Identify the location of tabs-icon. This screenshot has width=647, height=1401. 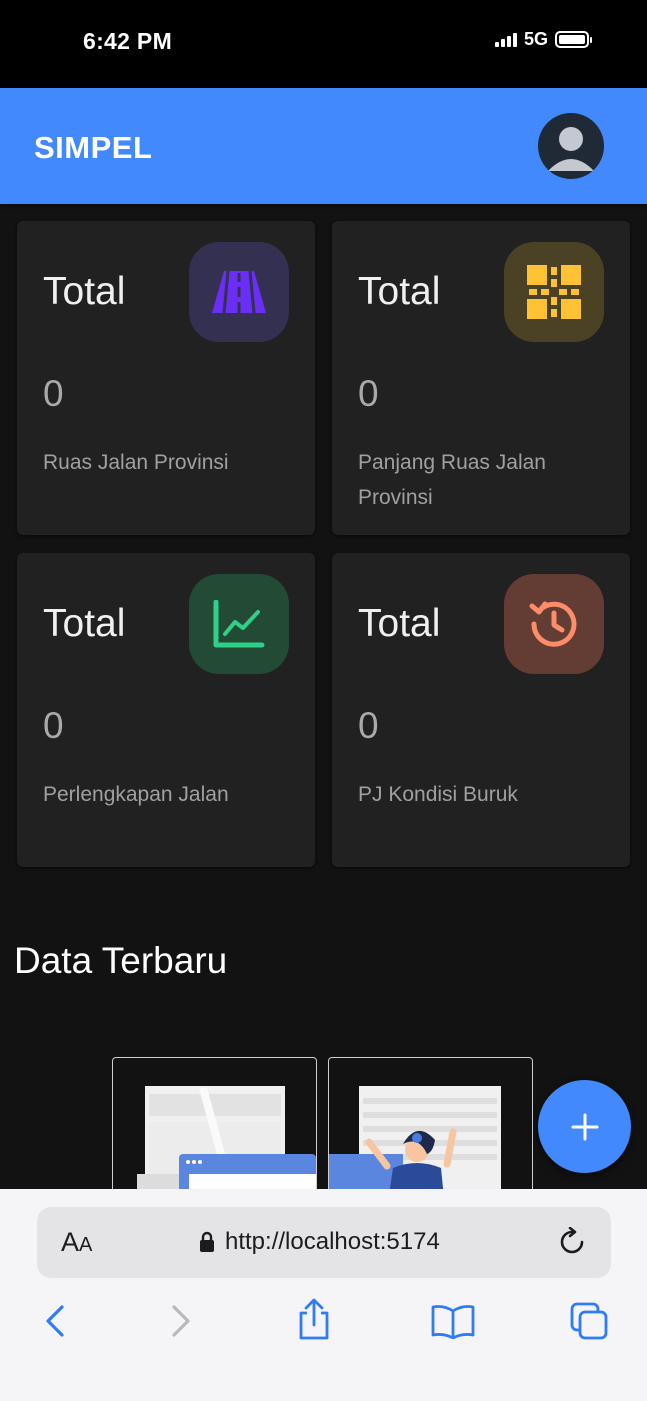
(589, 1323).